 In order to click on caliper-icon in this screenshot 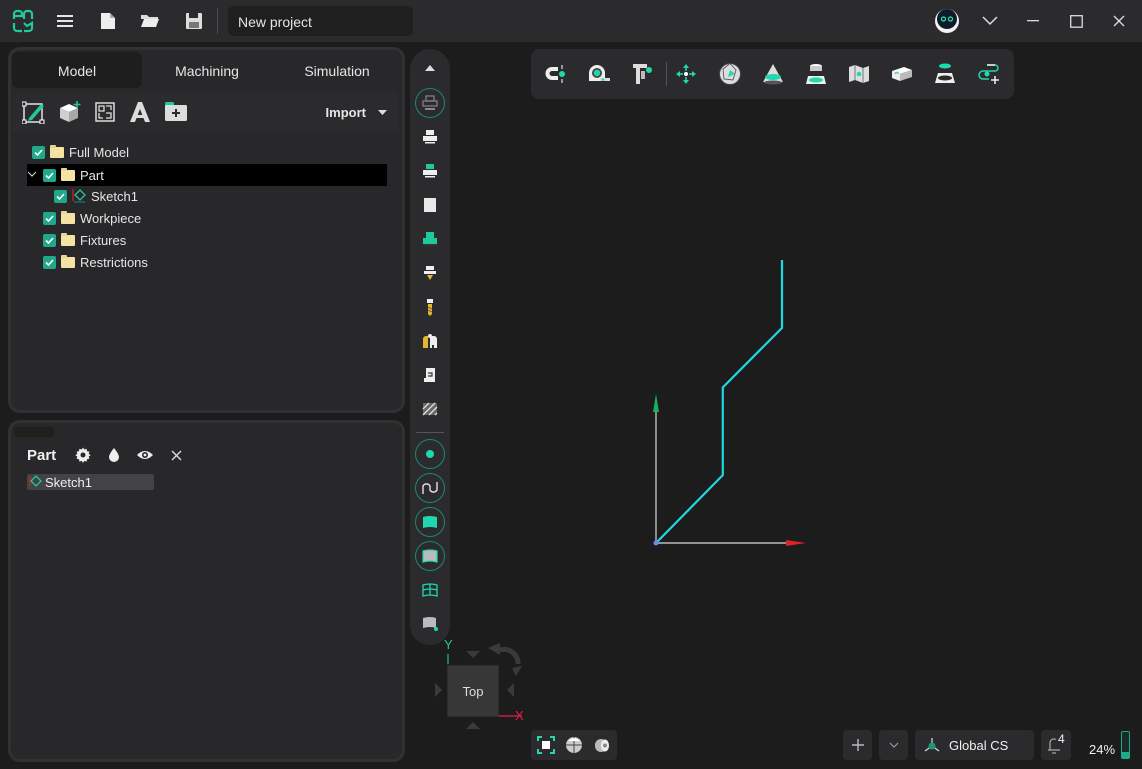, I will do `click(642, 74)`.